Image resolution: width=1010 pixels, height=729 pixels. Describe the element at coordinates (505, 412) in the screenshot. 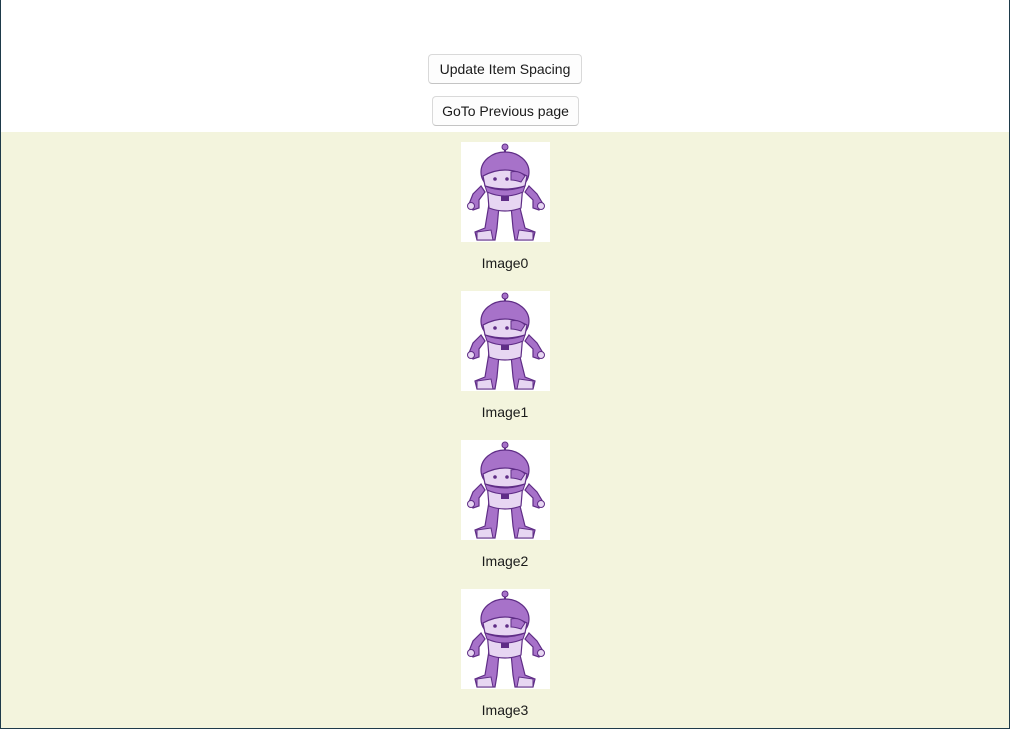

I see `item-label: Image1` at that location.